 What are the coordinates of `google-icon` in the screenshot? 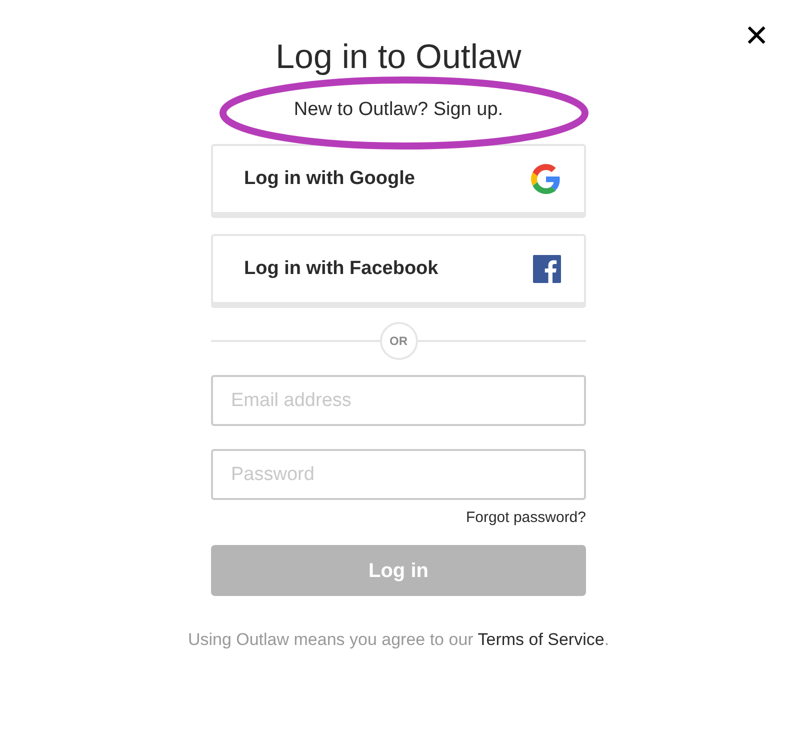 It's located at (546, 179).